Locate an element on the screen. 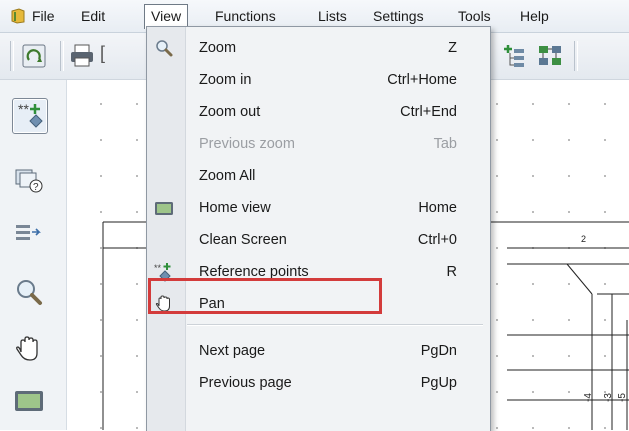  refresh-icon is located at coordinates (34, 56).